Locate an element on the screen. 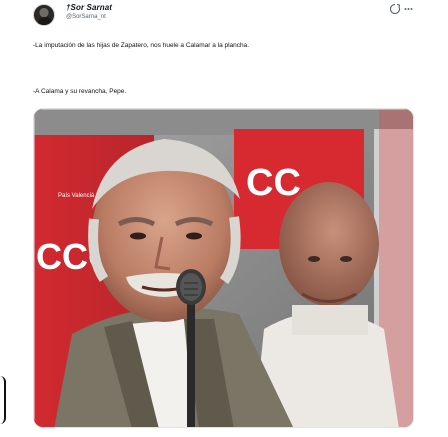 The image size is (448, 437). sign-text-right: CC is located at coordinates (273, 183).